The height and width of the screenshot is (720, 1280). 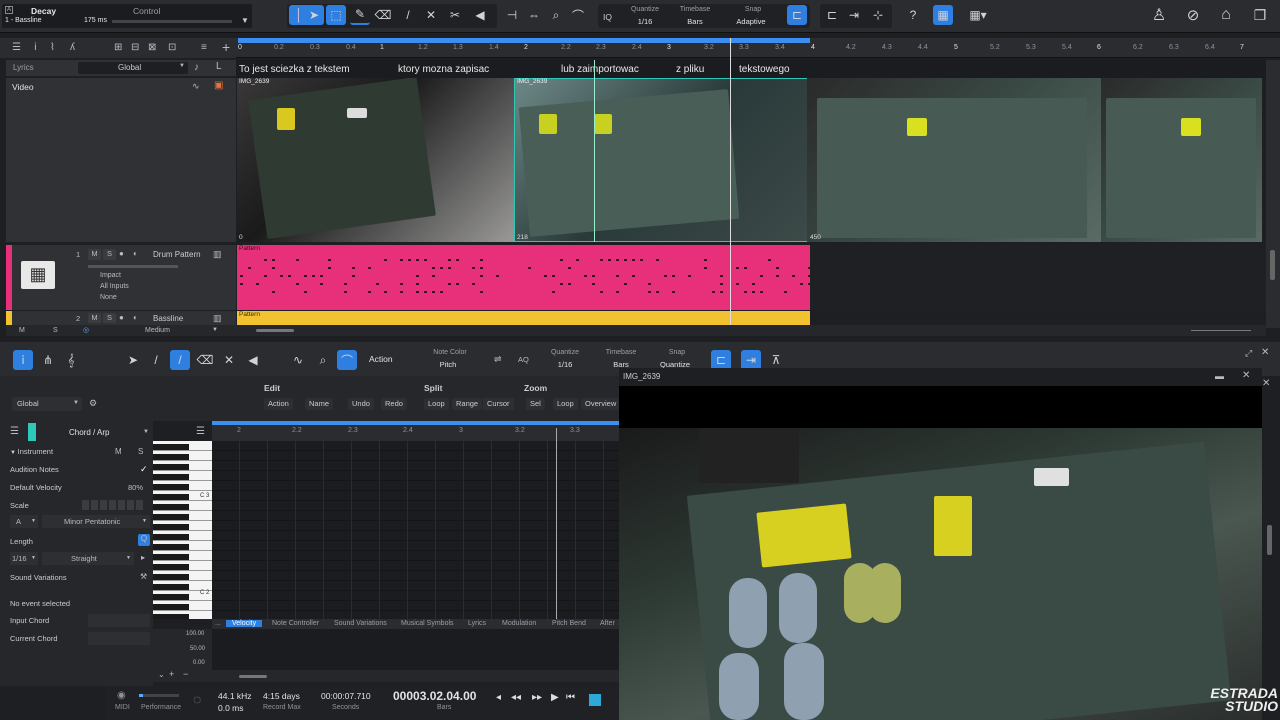 I want to click on preset-panel: A Decay 1 - Bassline Control 175 ms ▼, so click(x=127, y=16).